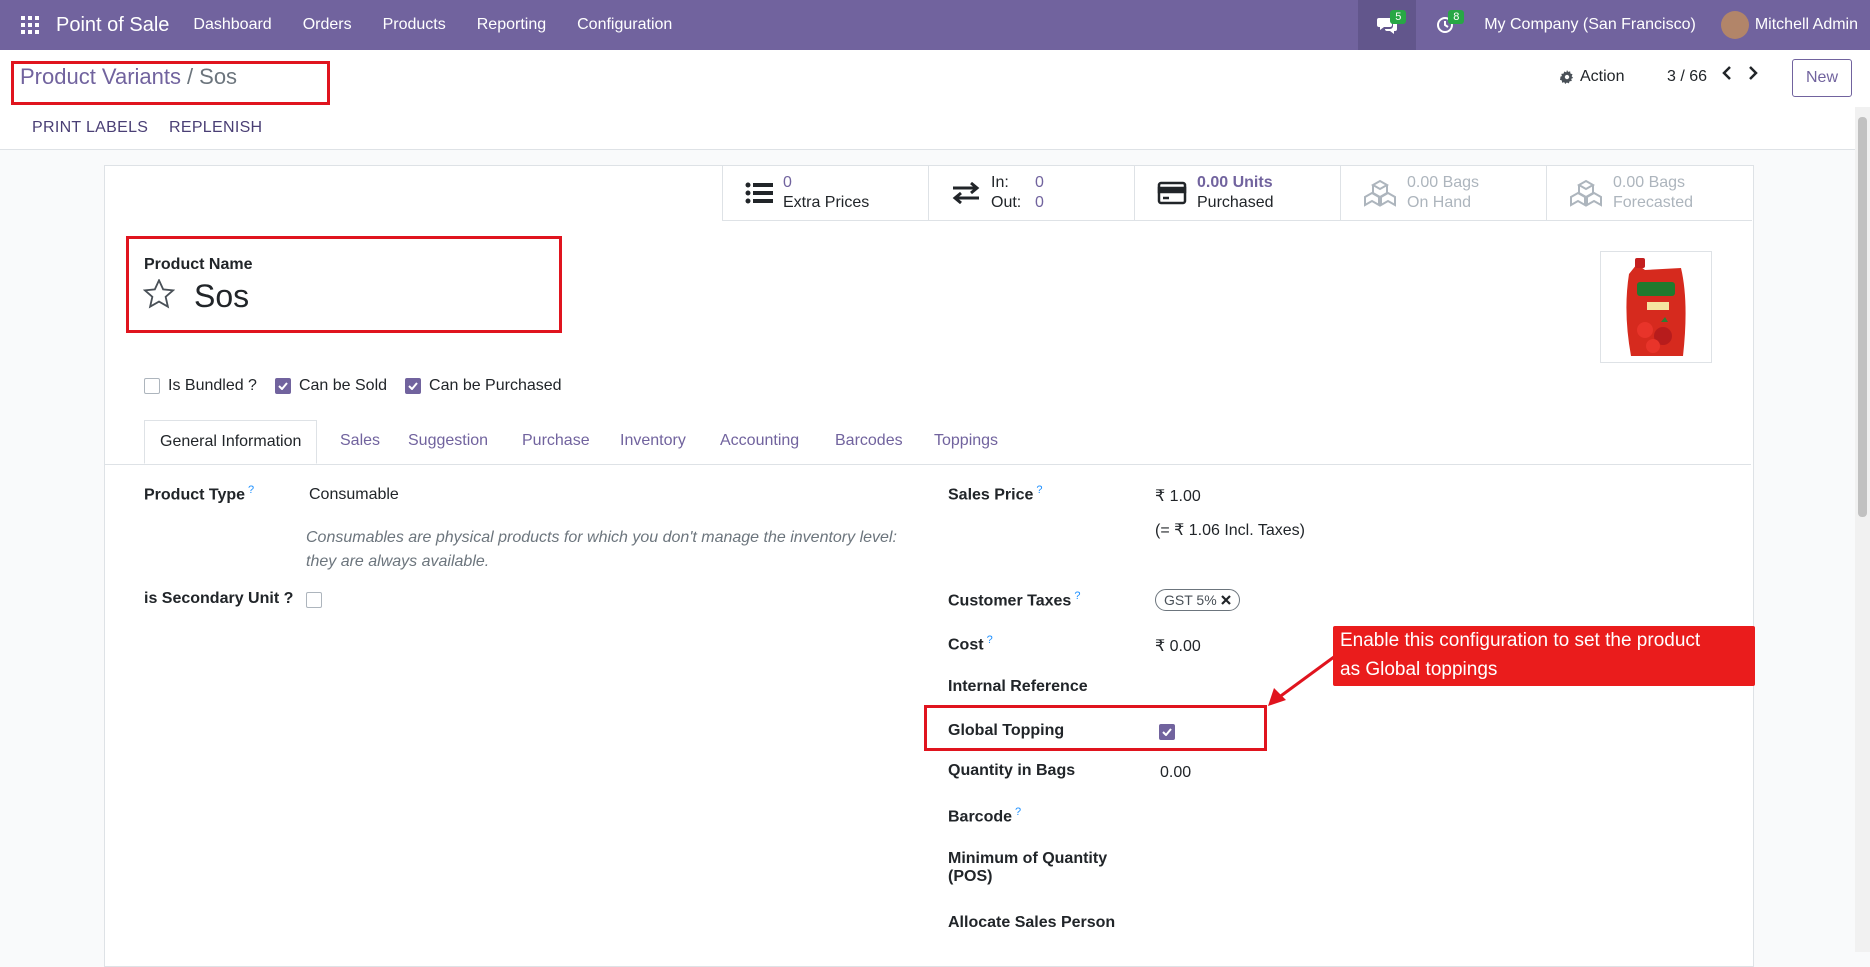 This screenshot has width=1870, height=967. I want to click on cost-field: ₹ 0.00, so click(1178, 646).